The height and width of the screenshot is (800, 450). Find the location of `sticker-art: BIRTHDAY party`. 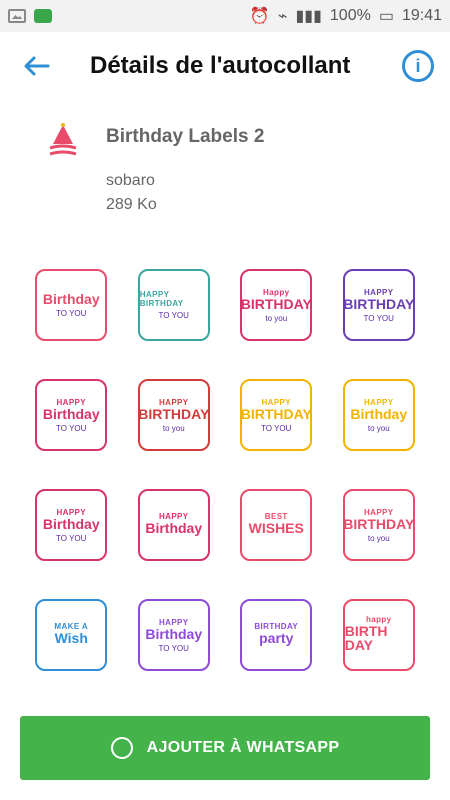

sticker-art: BIRTHDAY party is located at coordinates (276, 635).